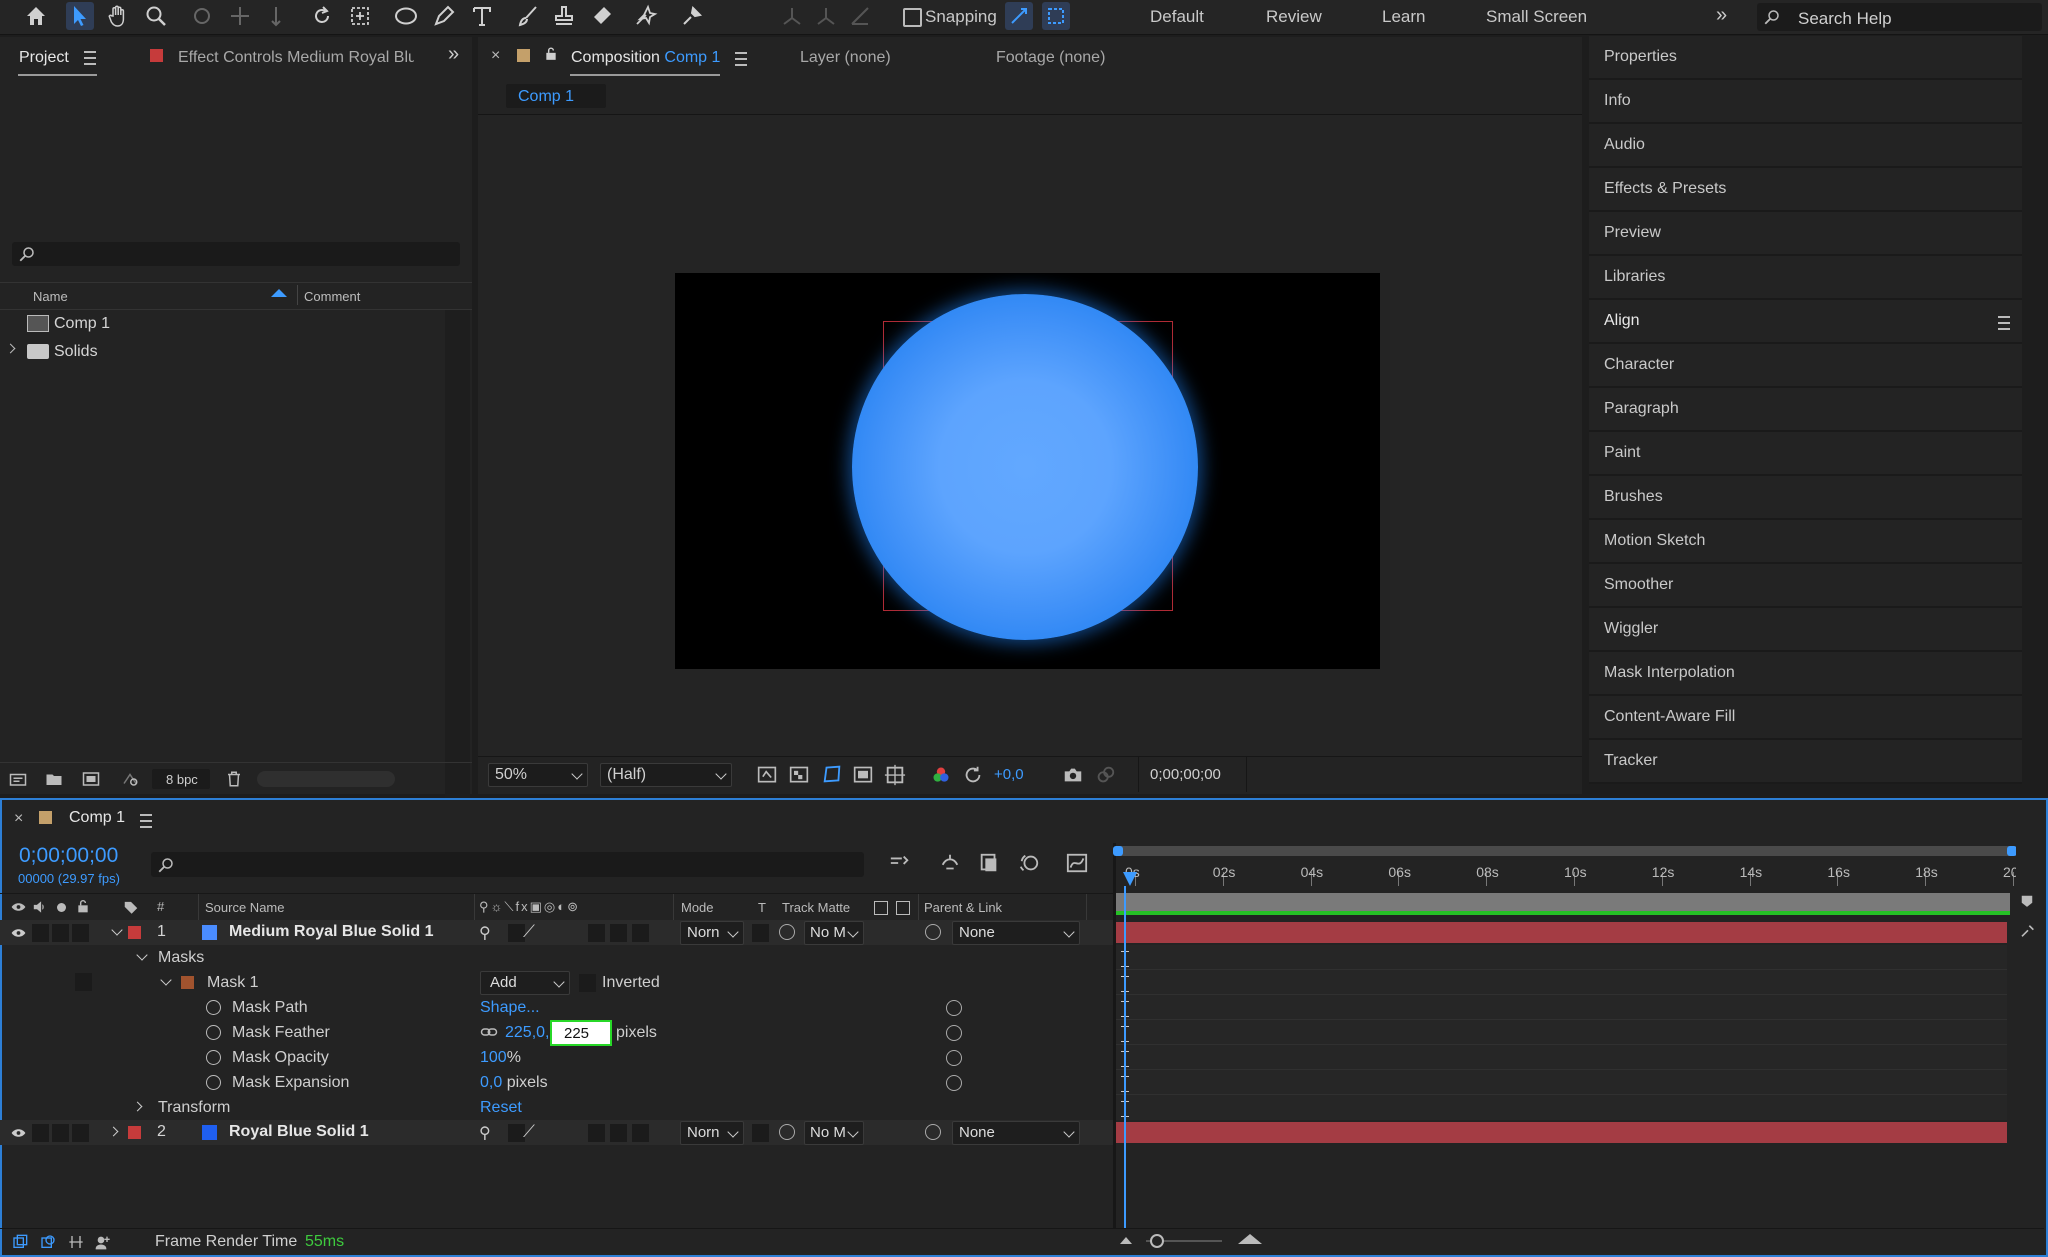  I want to click on graph-editor-icon, so click(1077, 863).